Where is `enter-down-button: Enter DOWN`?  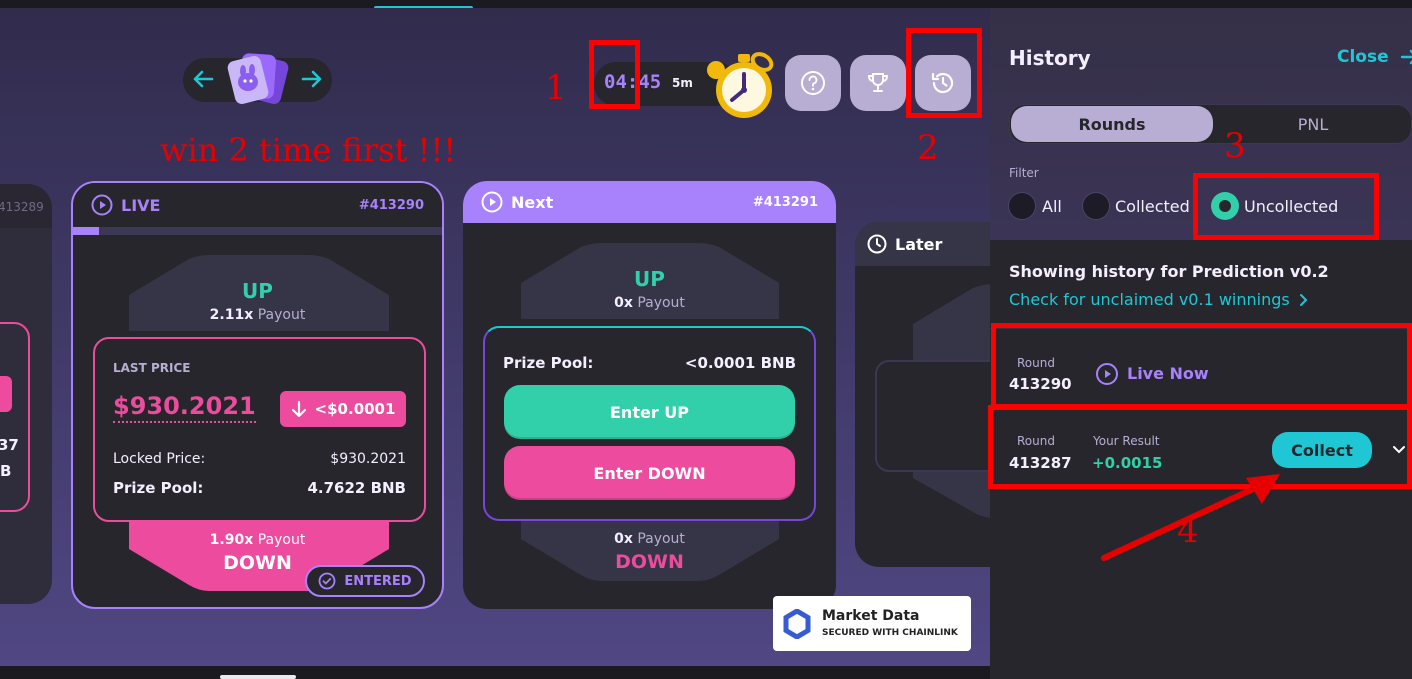 enter-down-button: Enter DOWN is located at coordinates (649, 473).